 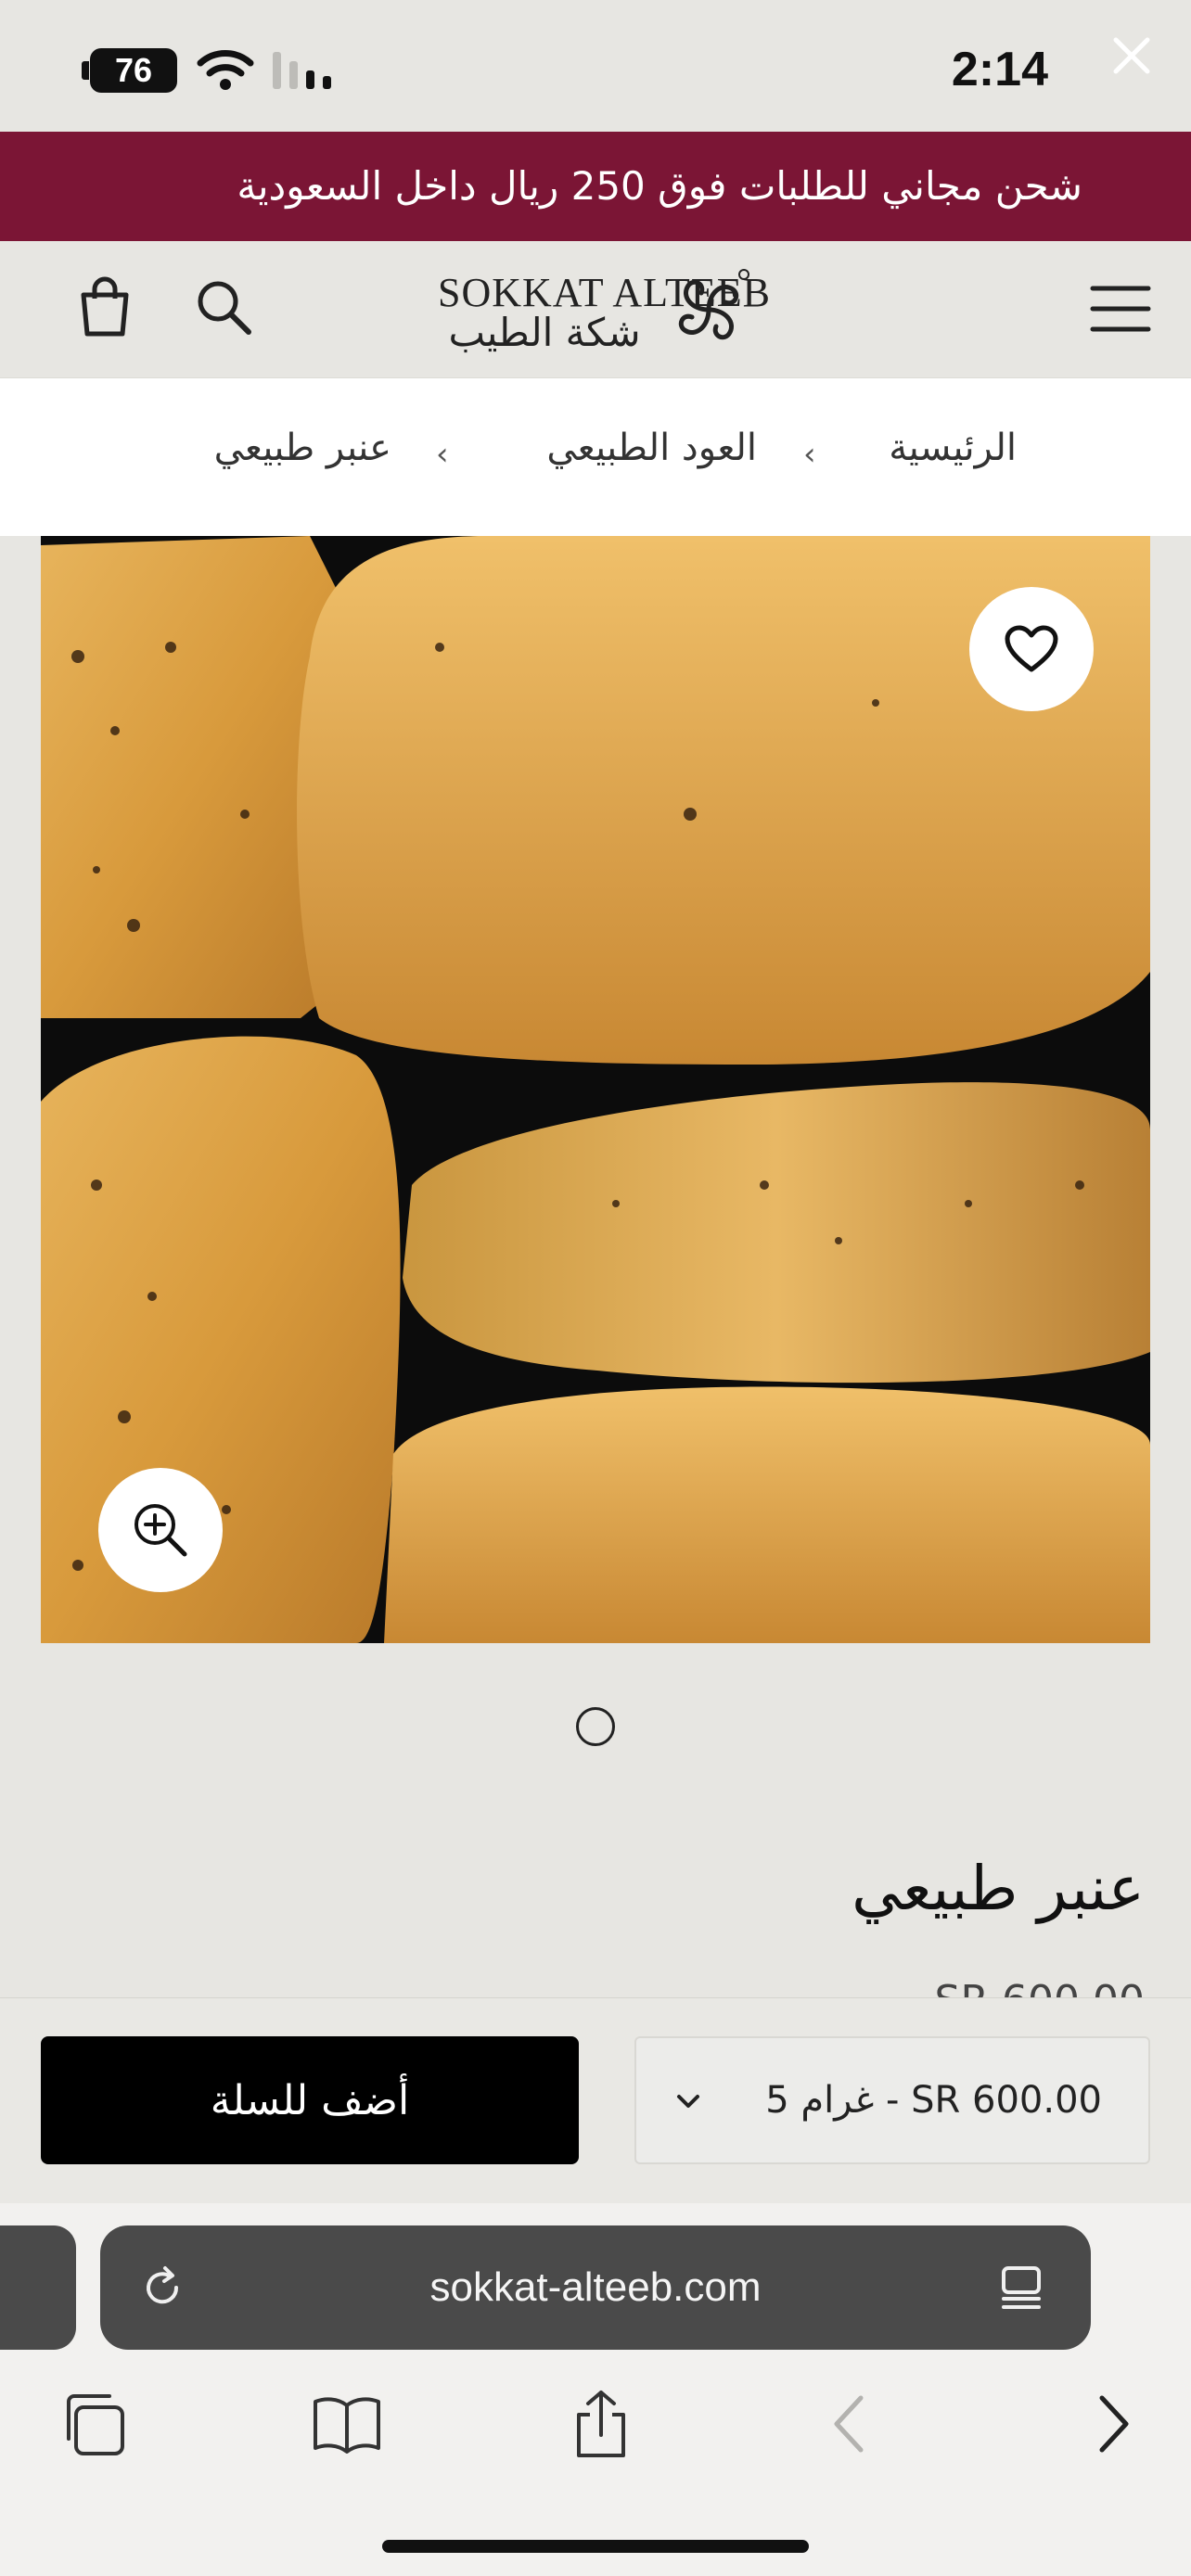 What do you see at coordinates (302, 71) in the screenshot?
I see `cellular-signal-icon` at bounding box center [302, 71].